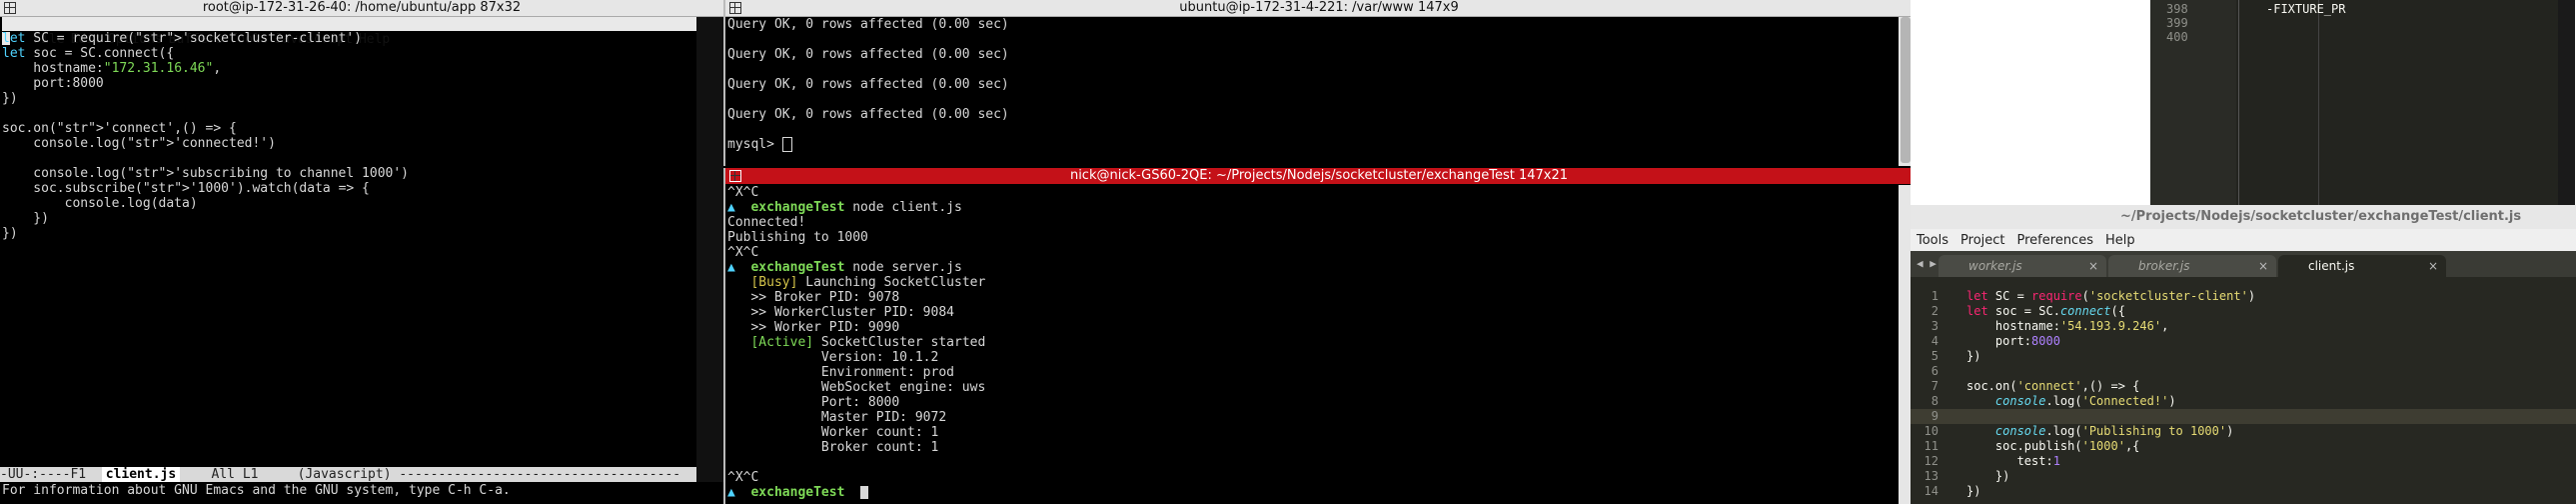 This screenshot has width=2576, height=504. I want to click on fragment-line-numbers: 398 399 400, so click(2177, 23).